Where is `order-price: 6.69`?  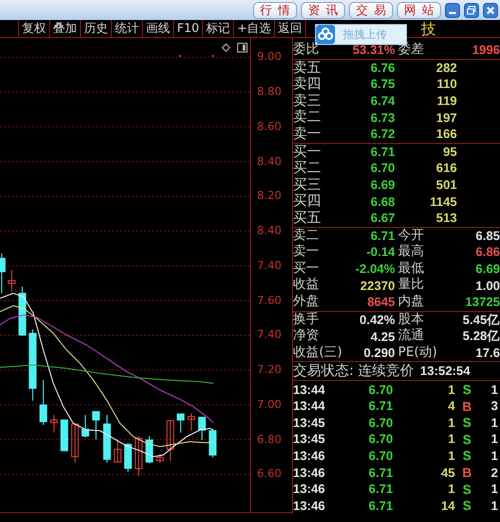
order-price: 6.69 is located at coordinates (382, 185).